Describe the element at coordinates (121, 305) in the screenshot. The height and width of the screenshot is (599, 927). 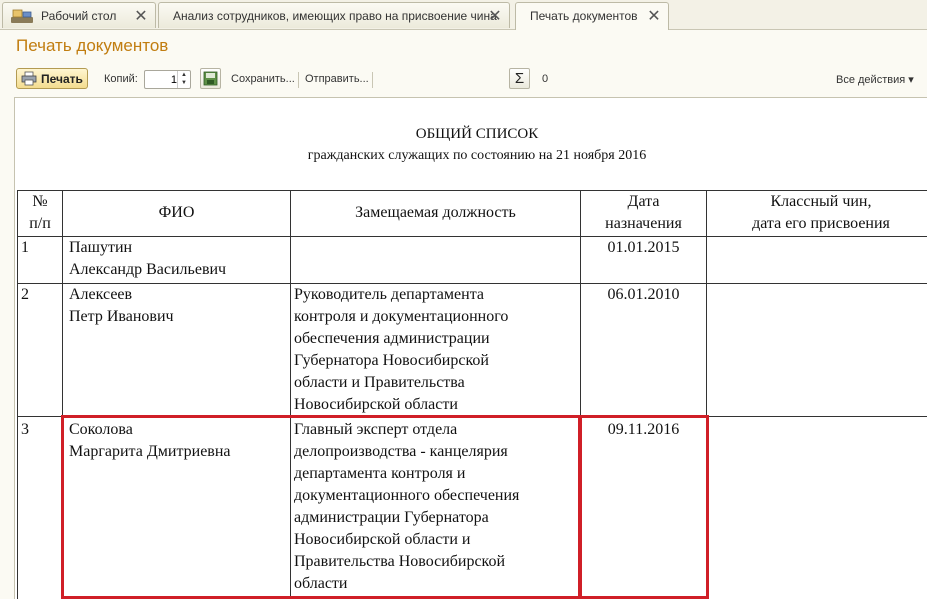
I see `row-fio: Алексеев Петр Иванович` at that location.